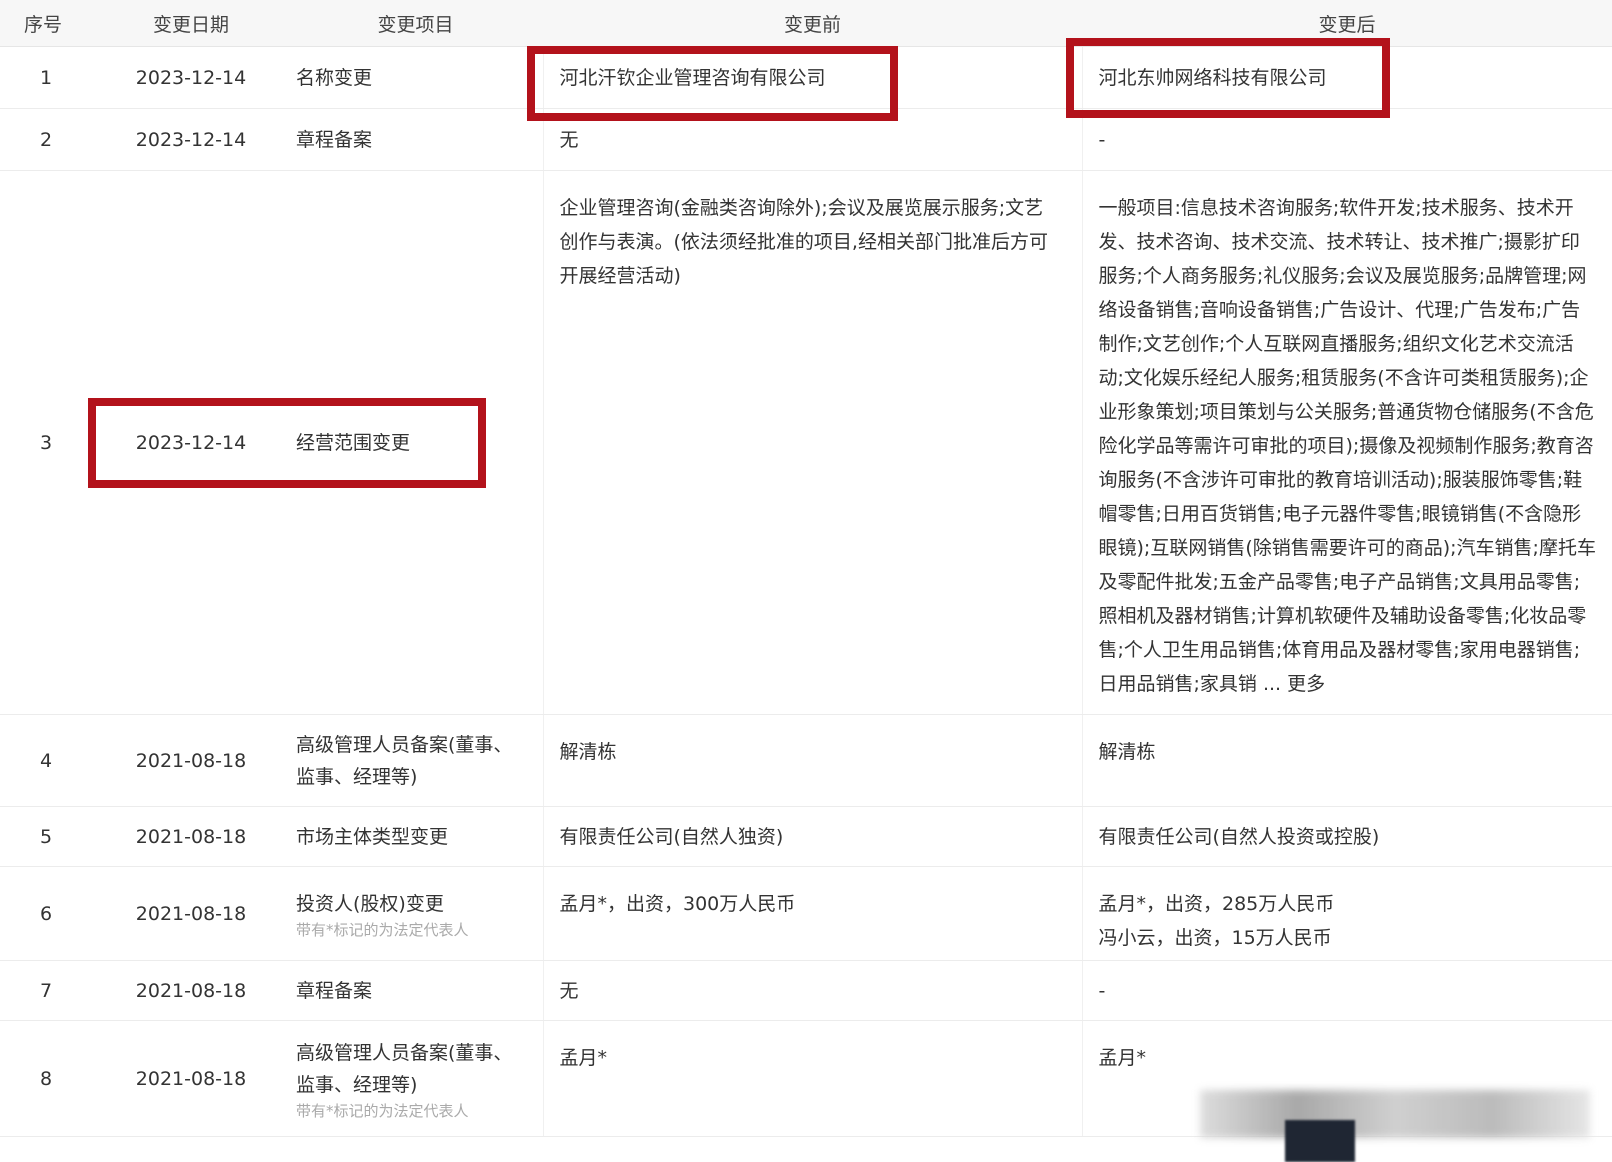  What do you see at coordinates (47, 1078) in the screenshot?
I see `row-index: 8` at bounding box center [47, 1078].